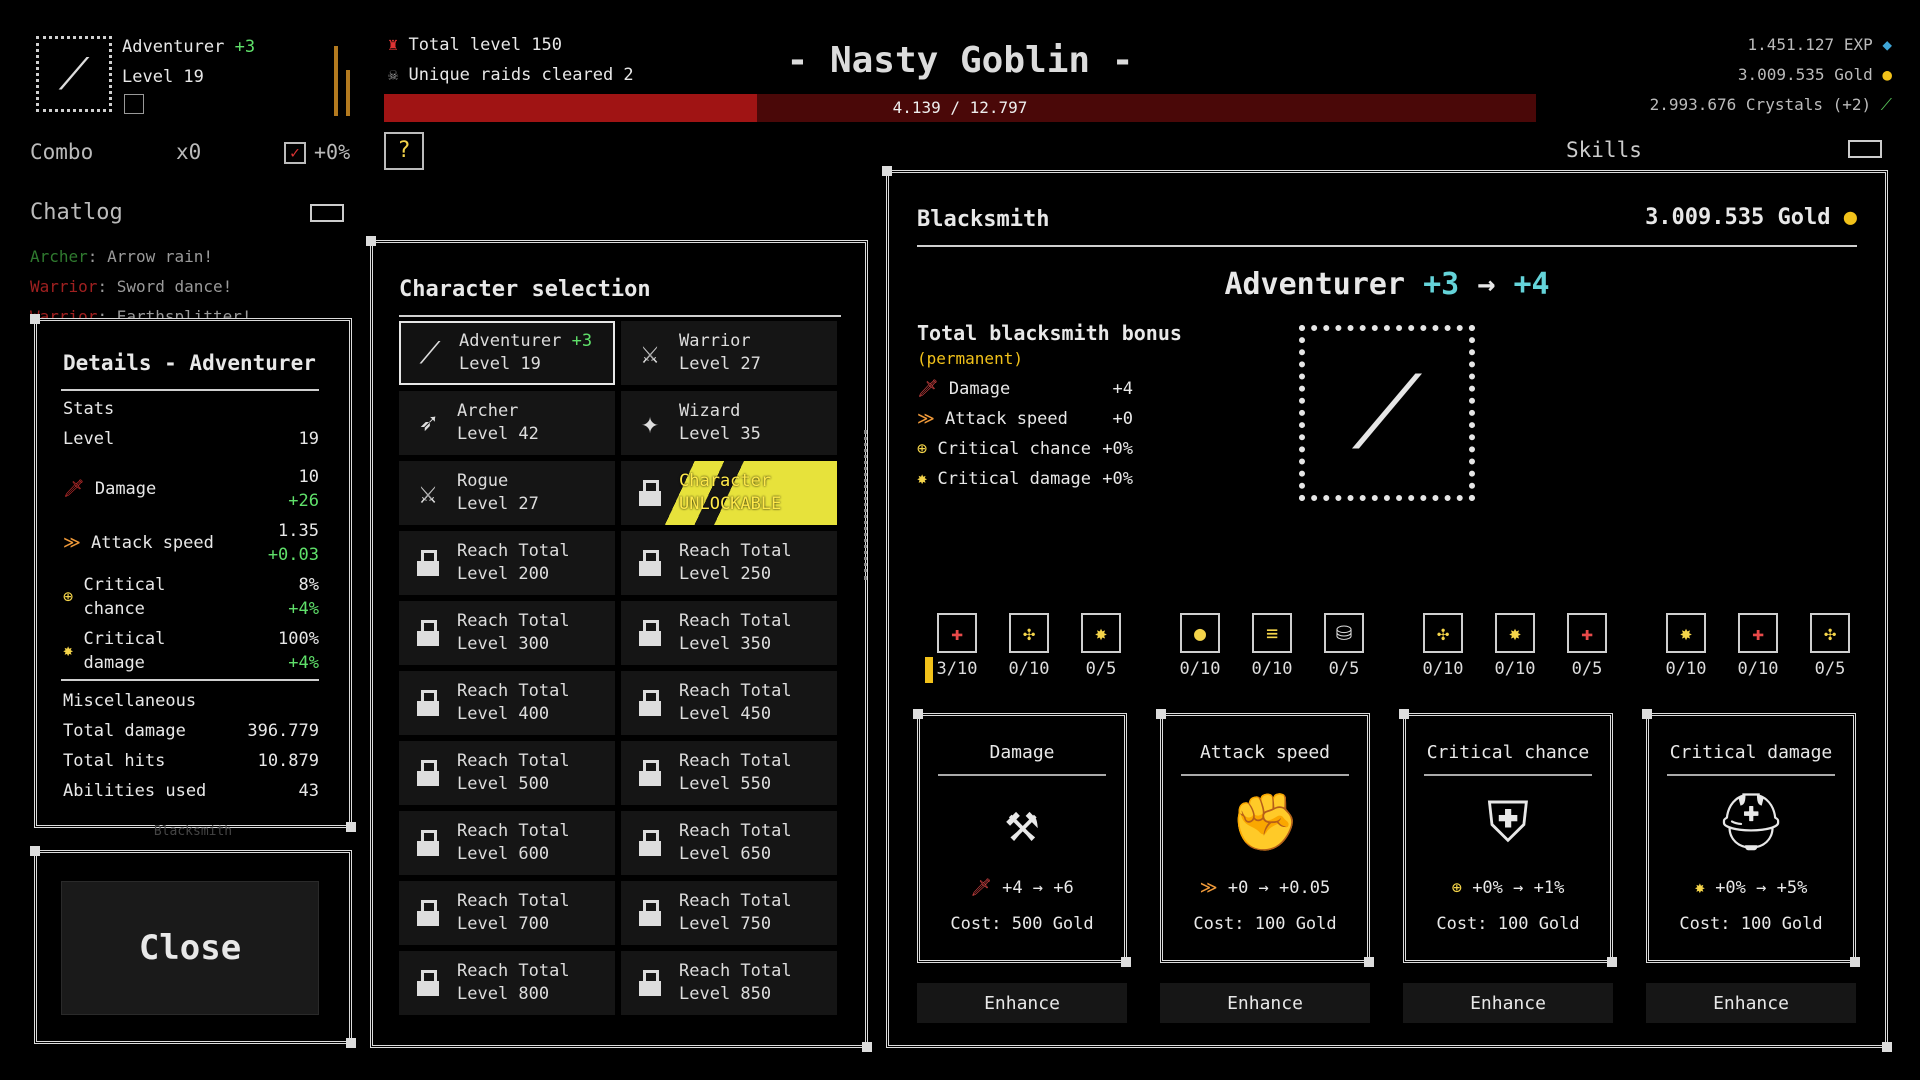  What do you see at coordinates (922, 479) in the screenshot?
I see `burst-icon: ✸` at bounding box center [922, 479].